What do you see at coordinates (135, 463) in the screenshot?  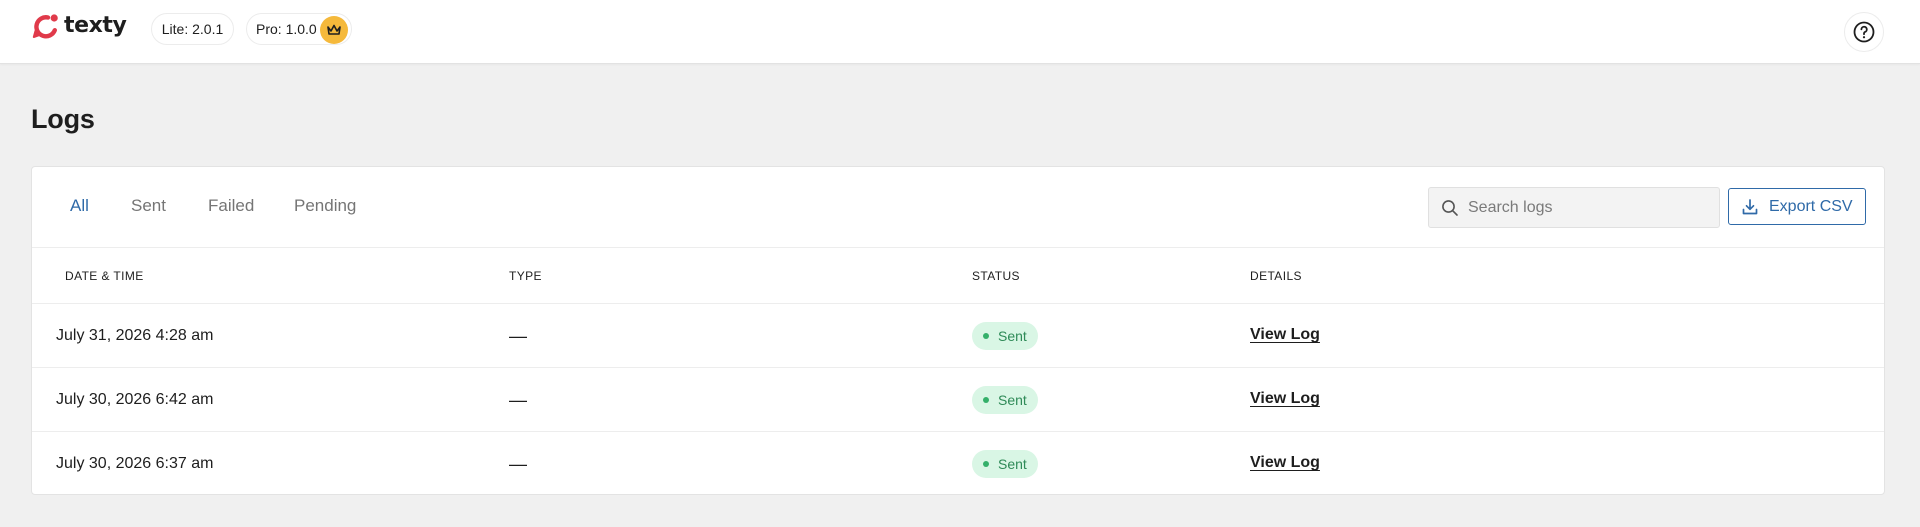 I see `row-datetime: July 30, 2026 6:37 am` at bounding box center [135, 463].